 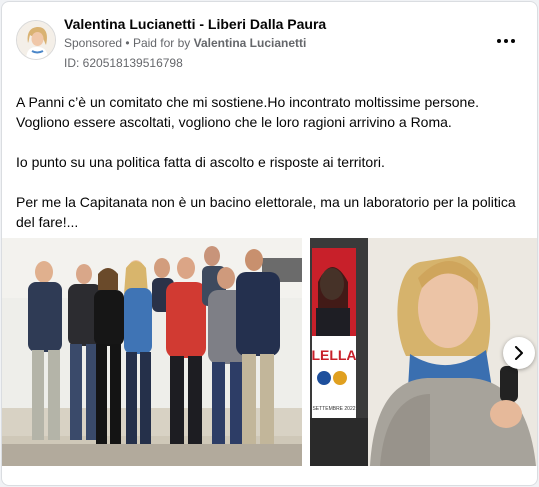 What do you see at coordinates (333, 355) in the screenshot?
I see `poster-text: LELLA` at bounding box center [333, 355].